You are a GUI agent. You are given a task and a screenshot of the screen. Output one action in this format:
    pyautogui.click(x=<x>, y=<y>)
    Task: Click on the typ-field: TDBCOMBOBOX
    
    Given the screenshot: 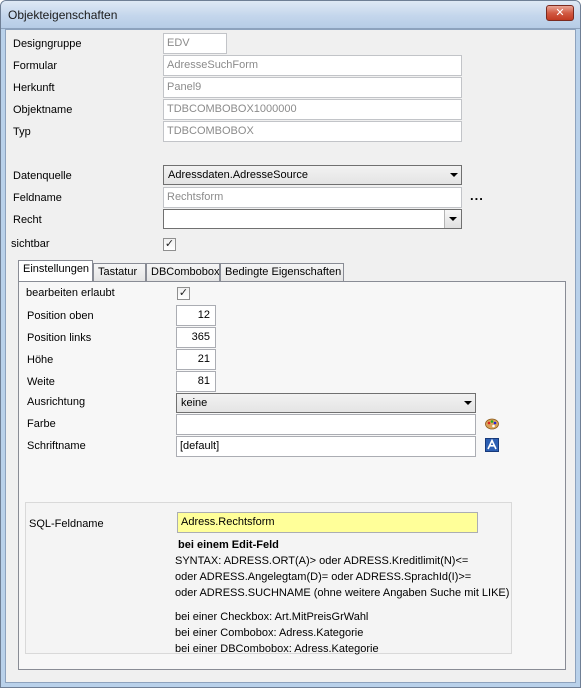 What is the action you would take?
    pyautogui.click(x=312, y=131)
    